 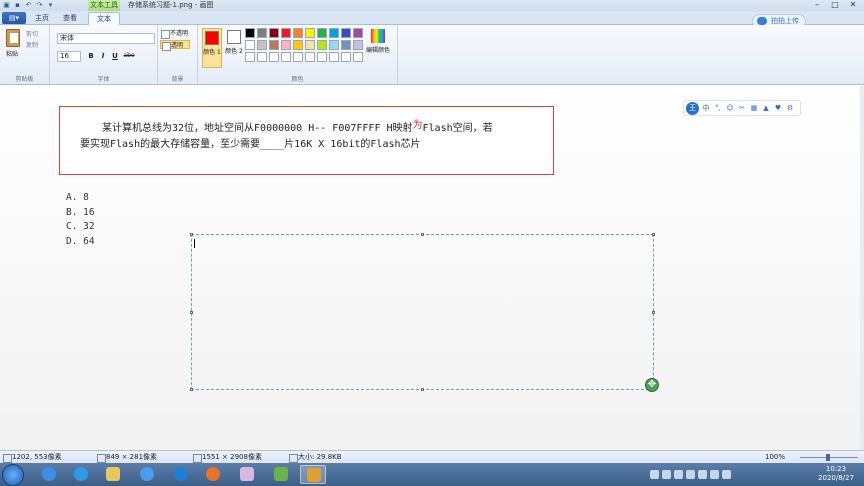 What do you see at coordinates (50, 5) in the screenshot?
I see `chevron-down-icon: ▾` at bounding box center [50, 5].